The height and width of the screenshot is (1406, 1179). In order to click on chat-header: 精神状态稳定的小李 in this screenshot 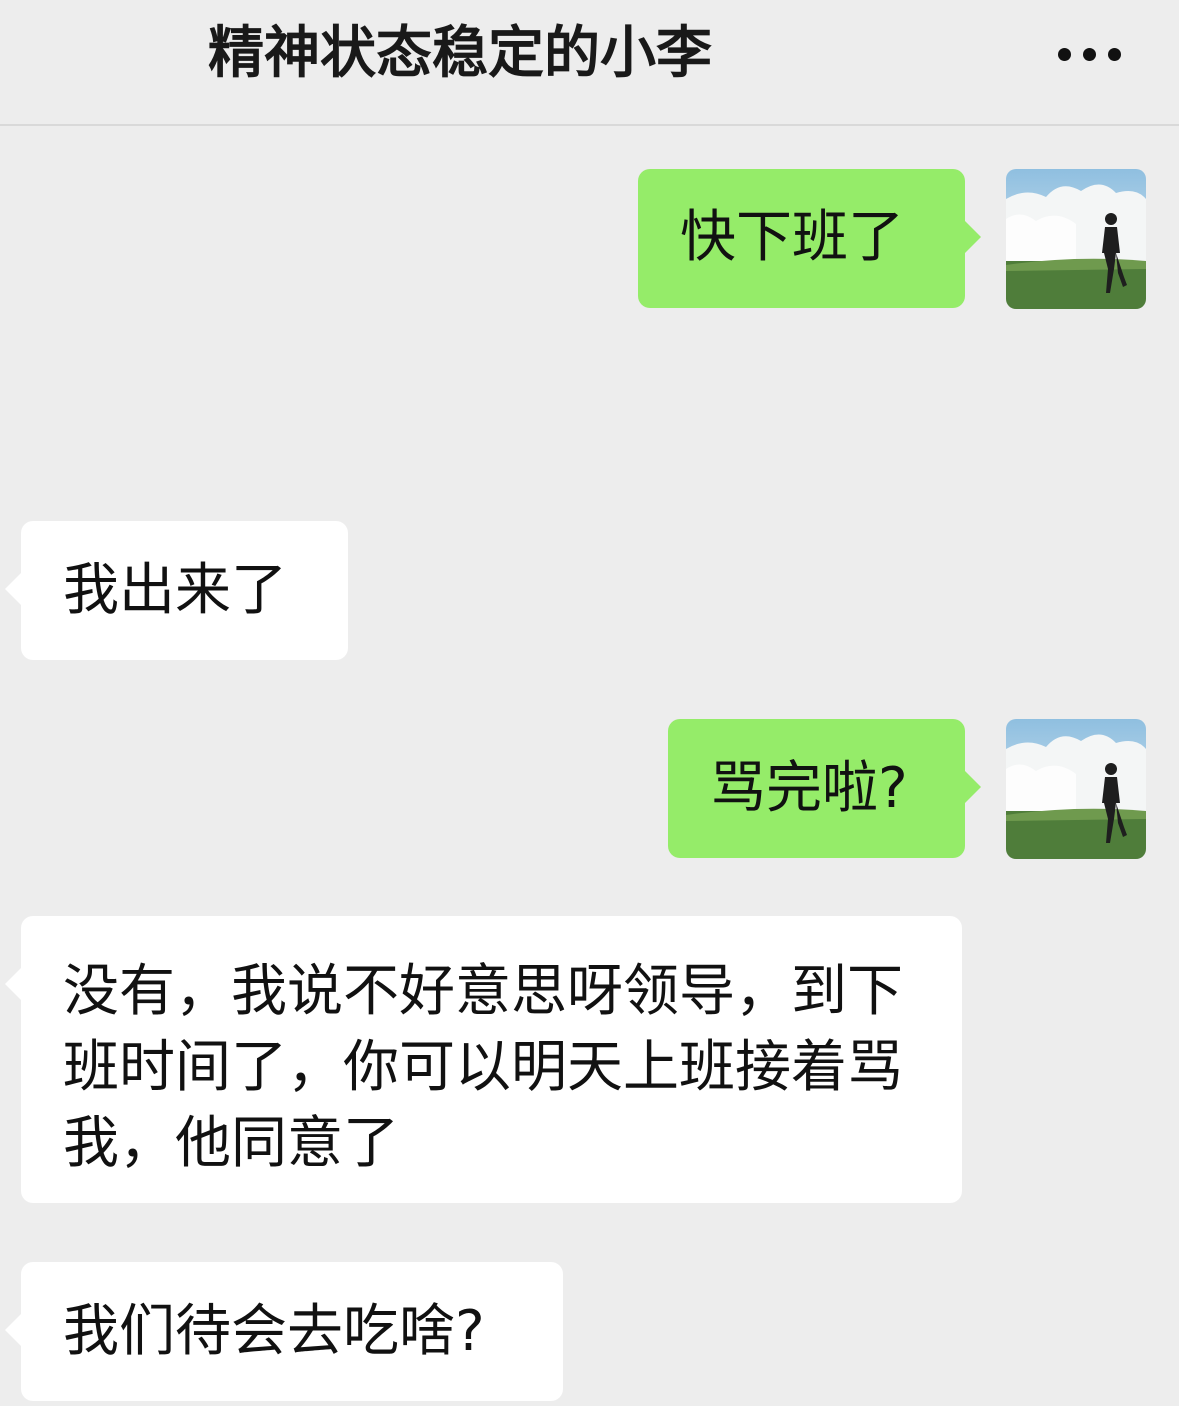, I will do `click(589, 63)`.